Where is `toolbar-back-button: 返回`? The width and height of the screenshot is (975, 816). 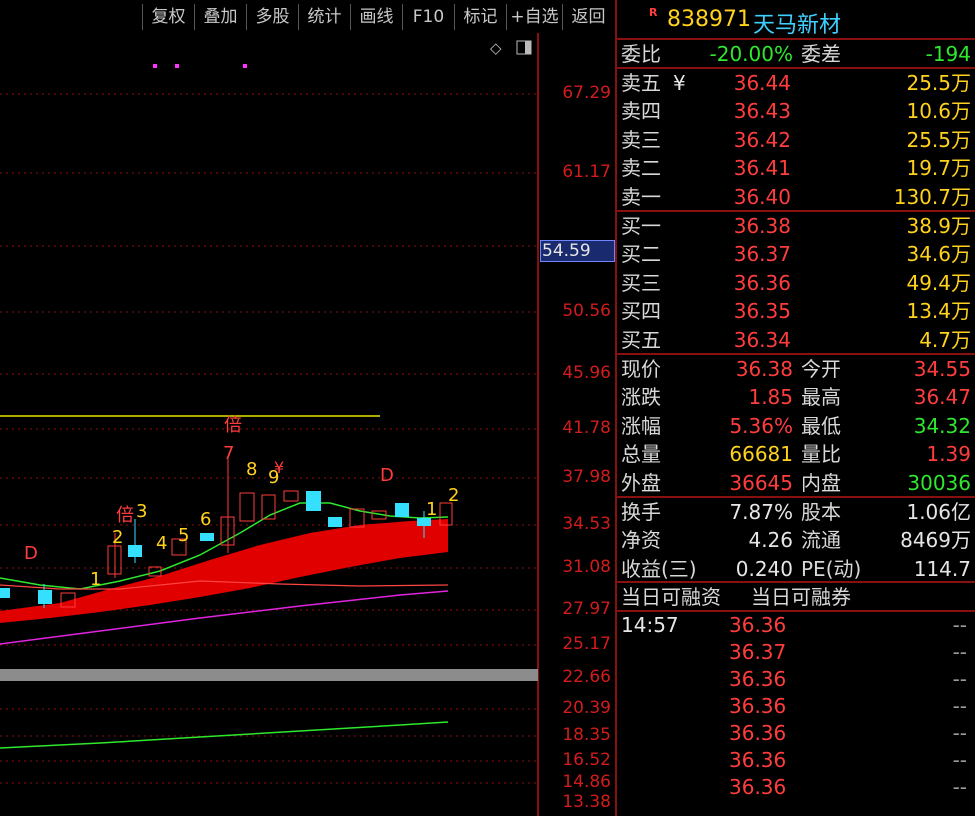
toolbar-back-button: 返回 is located at coordinates (588, 17).